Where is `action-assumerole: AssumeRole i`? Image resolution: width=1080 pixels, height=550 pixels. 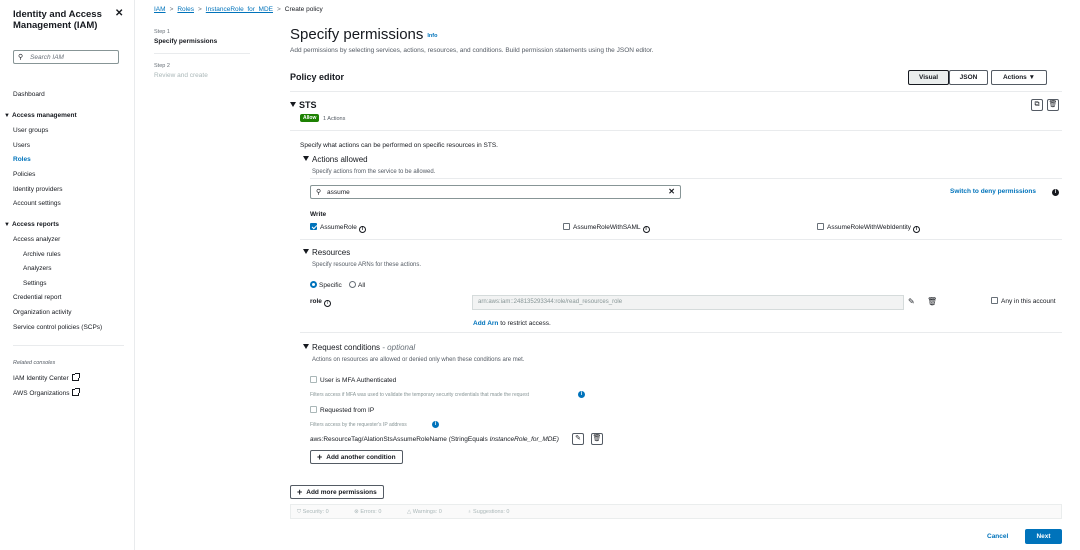
action-assumerole: AssumeRole i is located at coordinates (338, 228).